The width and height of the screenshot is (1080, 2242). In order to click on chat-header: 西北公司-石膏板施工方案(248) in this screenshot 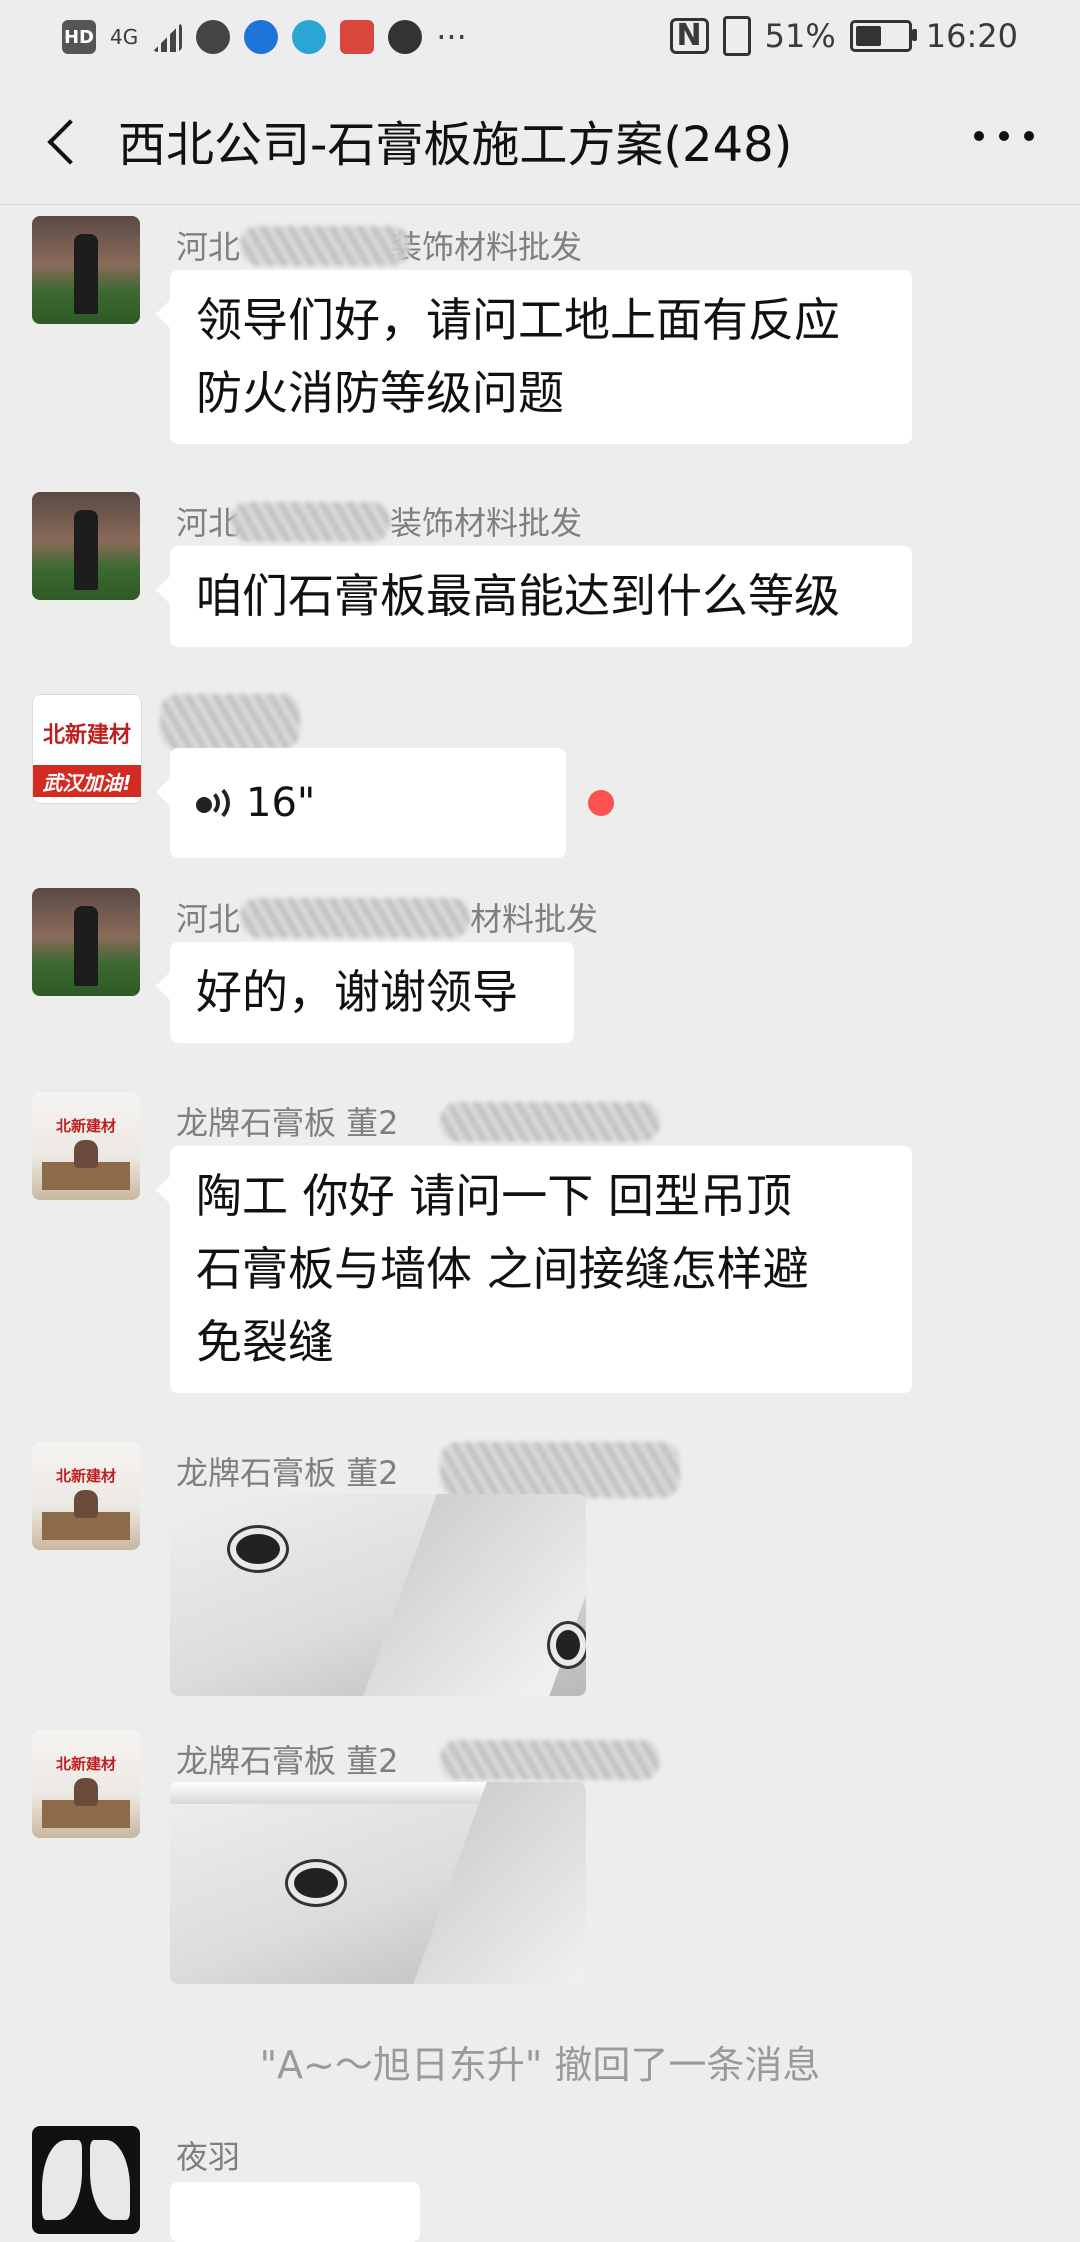, I will do `click(540, 140)`.